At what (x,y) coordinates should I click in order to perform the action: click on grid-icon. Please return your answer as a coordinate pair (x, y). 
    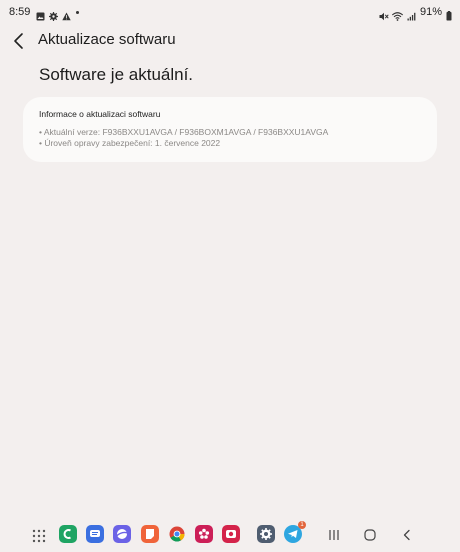
    Looking at the image, I should click on (39, 536).